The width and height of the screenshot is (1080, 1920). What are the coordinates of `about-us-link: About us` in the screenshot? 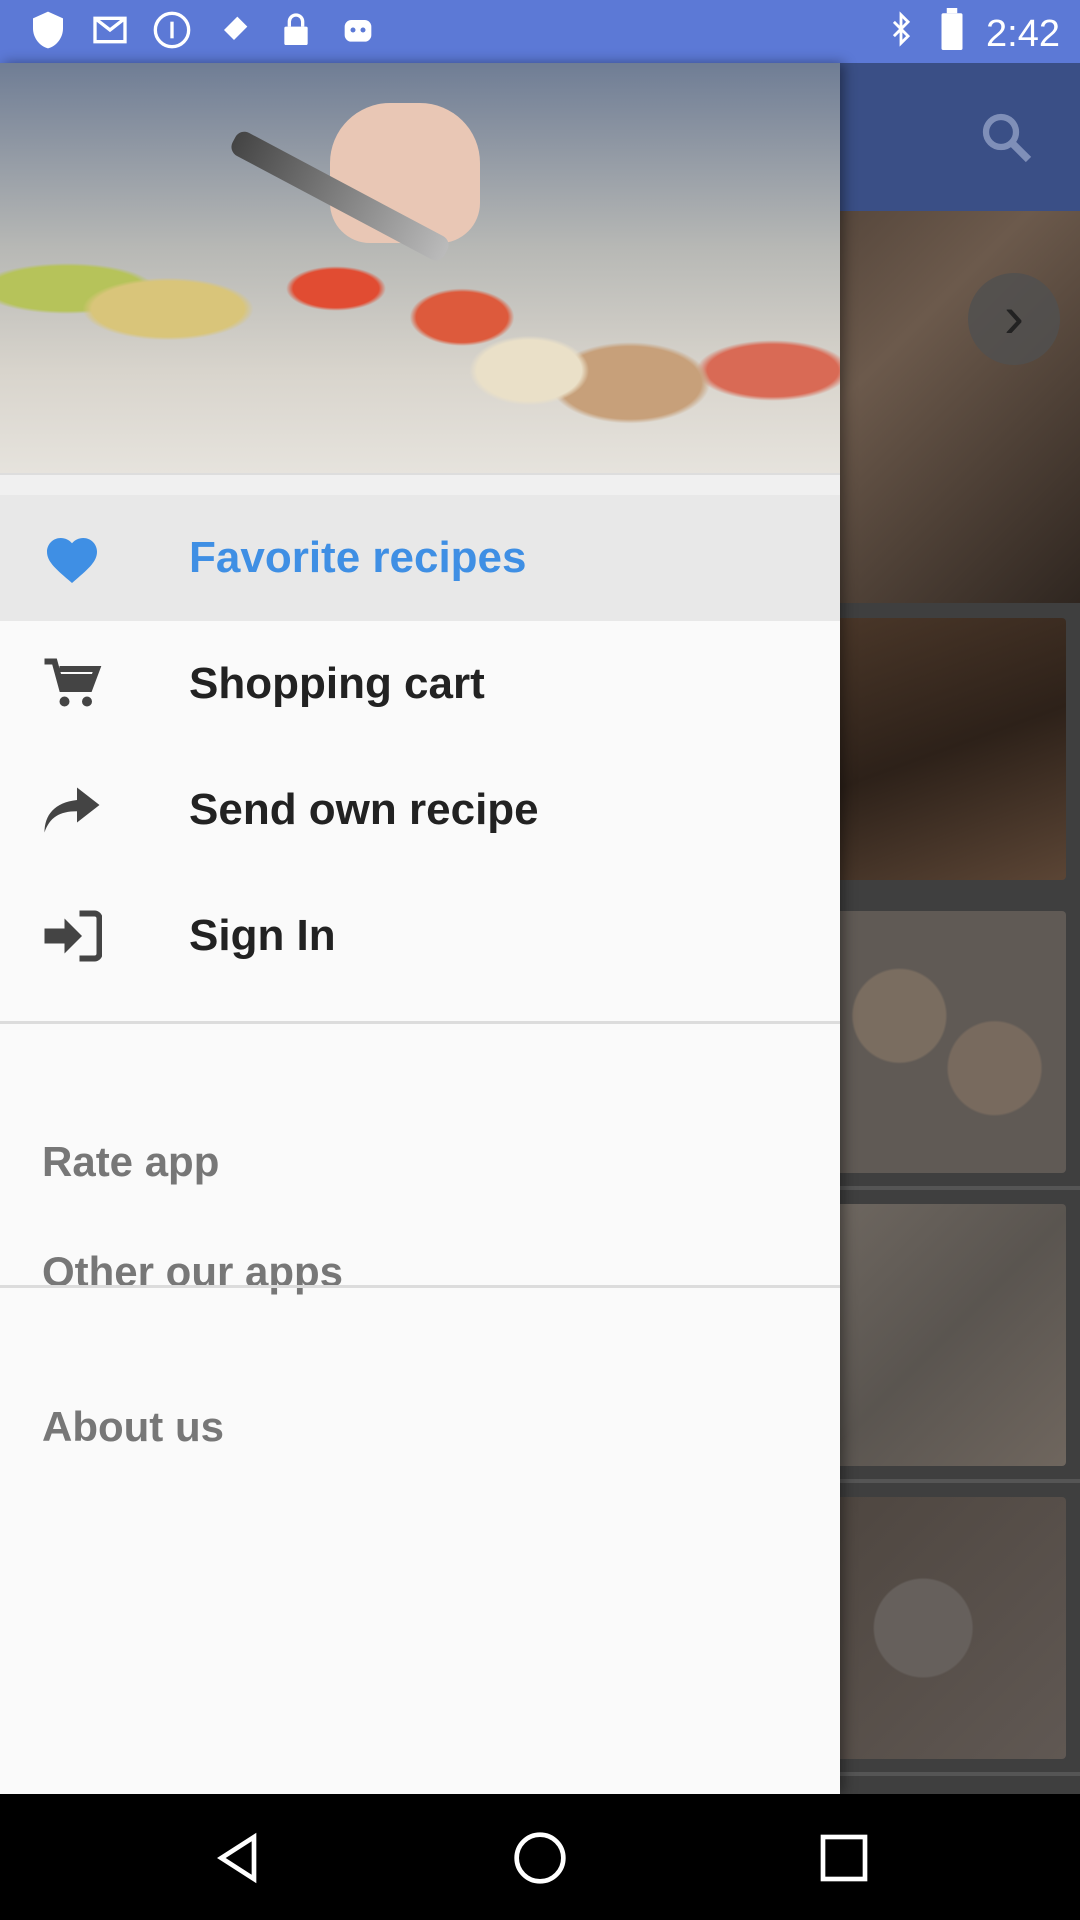 It's located at (133, 1427).